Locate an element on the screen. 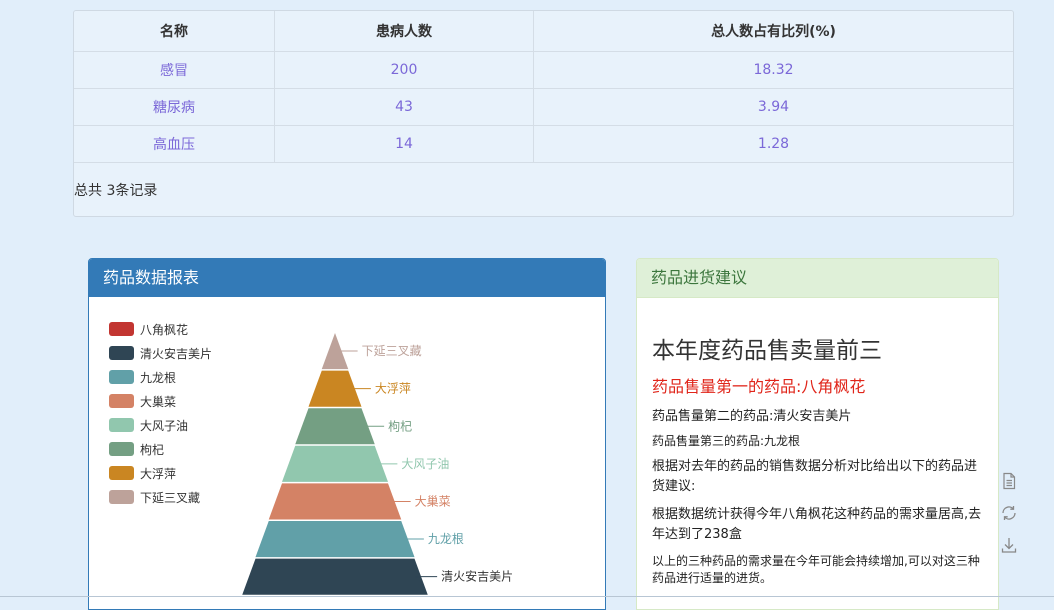 Image resolution: width=1054 pixels, height=610 pixels. table-row: 糖尿病 43 3.94 is located at coordinates (543, 107).